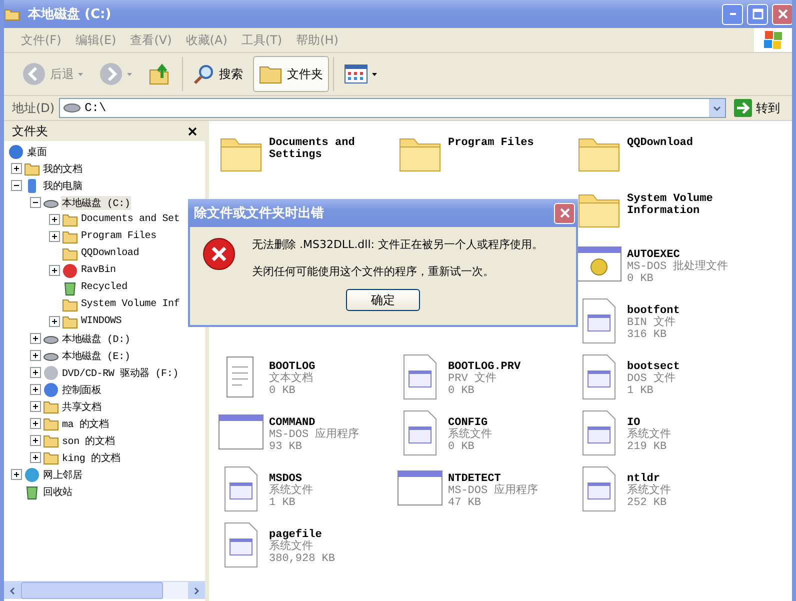 The height and width of the screenshot is (601, 796). What do you see at coordinates (119, 236) in the screenshot?
I see `tree-item: Program Files` at bounding box center [119, 236].